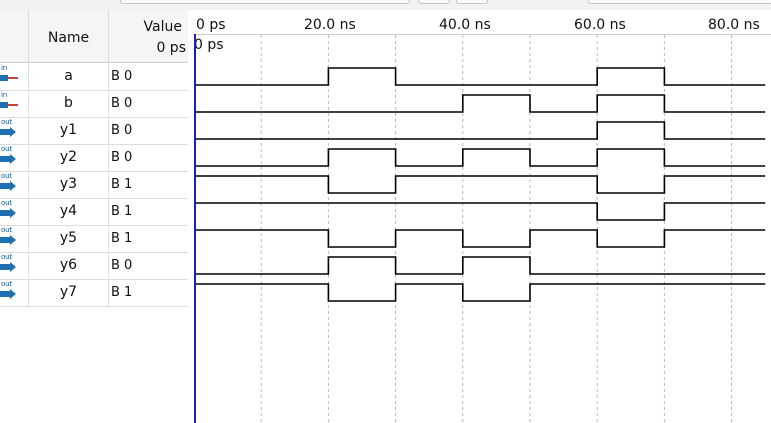  I want to click on signal-name: y6, so click(69, 265).